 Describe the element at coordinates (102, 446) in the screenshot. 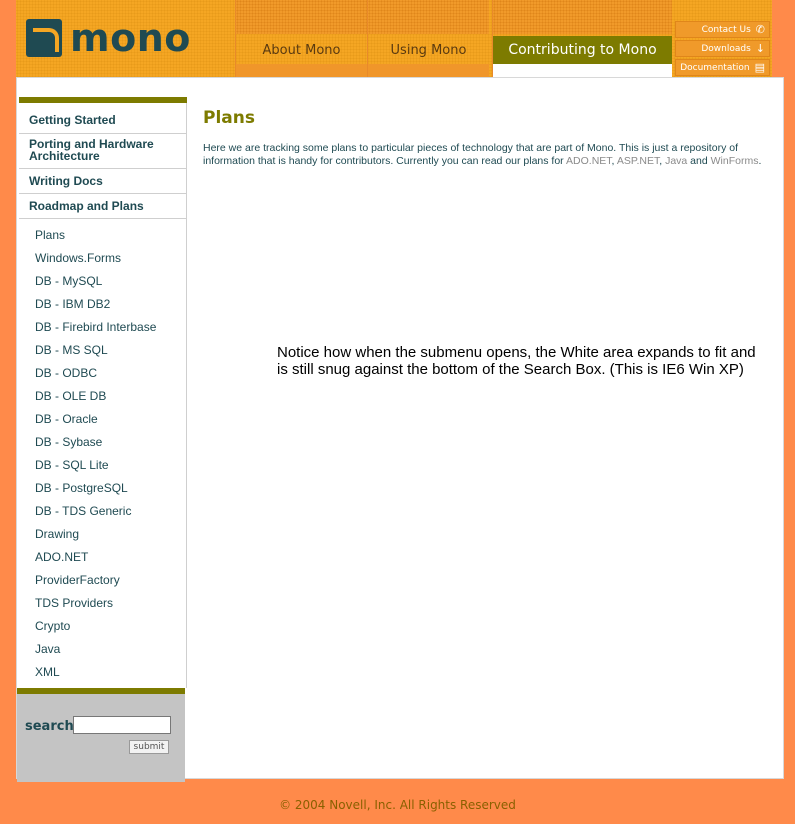

I see `sidebar-subitem: DB - Sybase` at that location.